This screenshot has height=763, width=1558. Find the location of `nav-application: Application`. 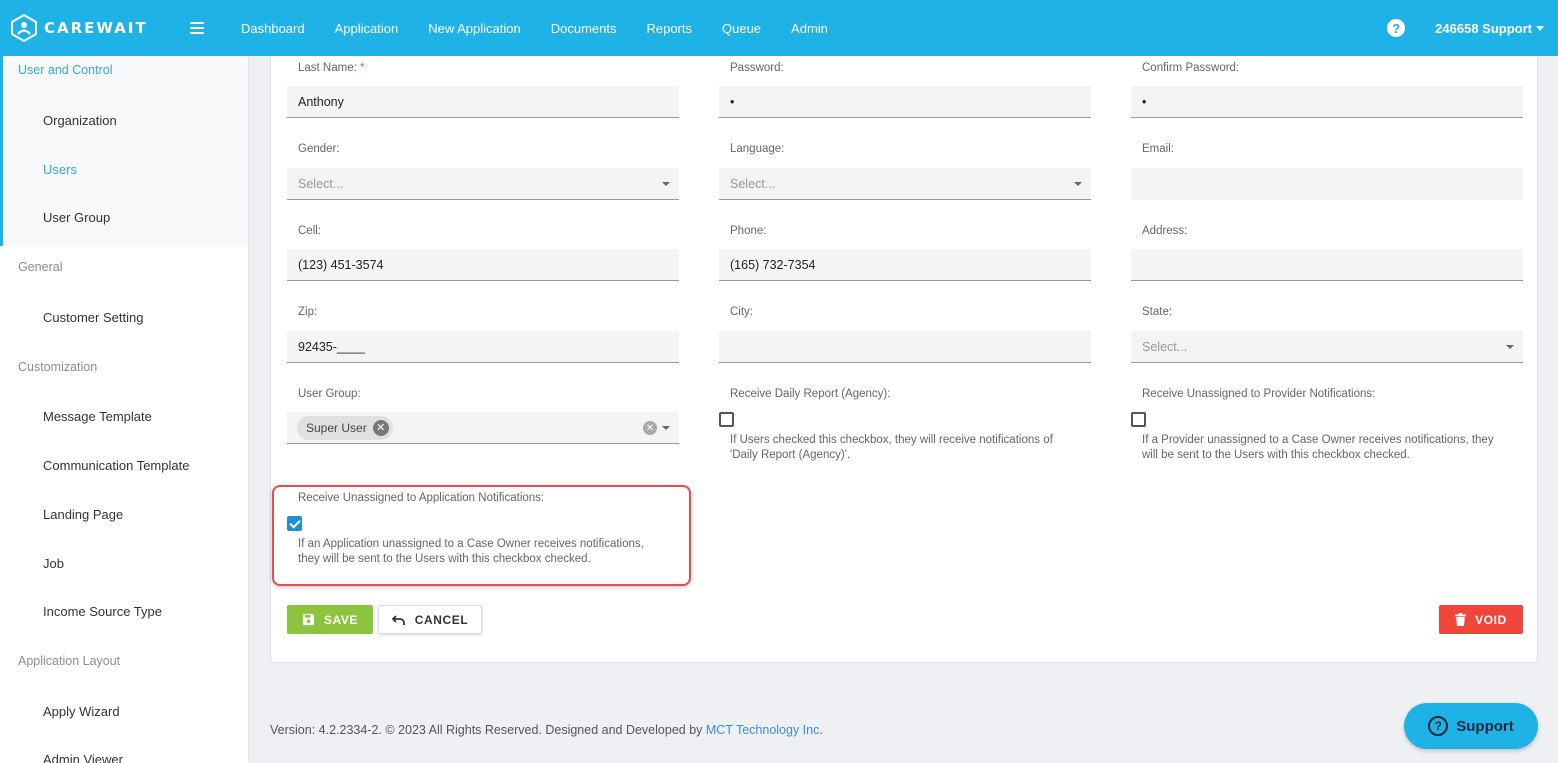

nav-application: Application is located at coordinates (367, 28).